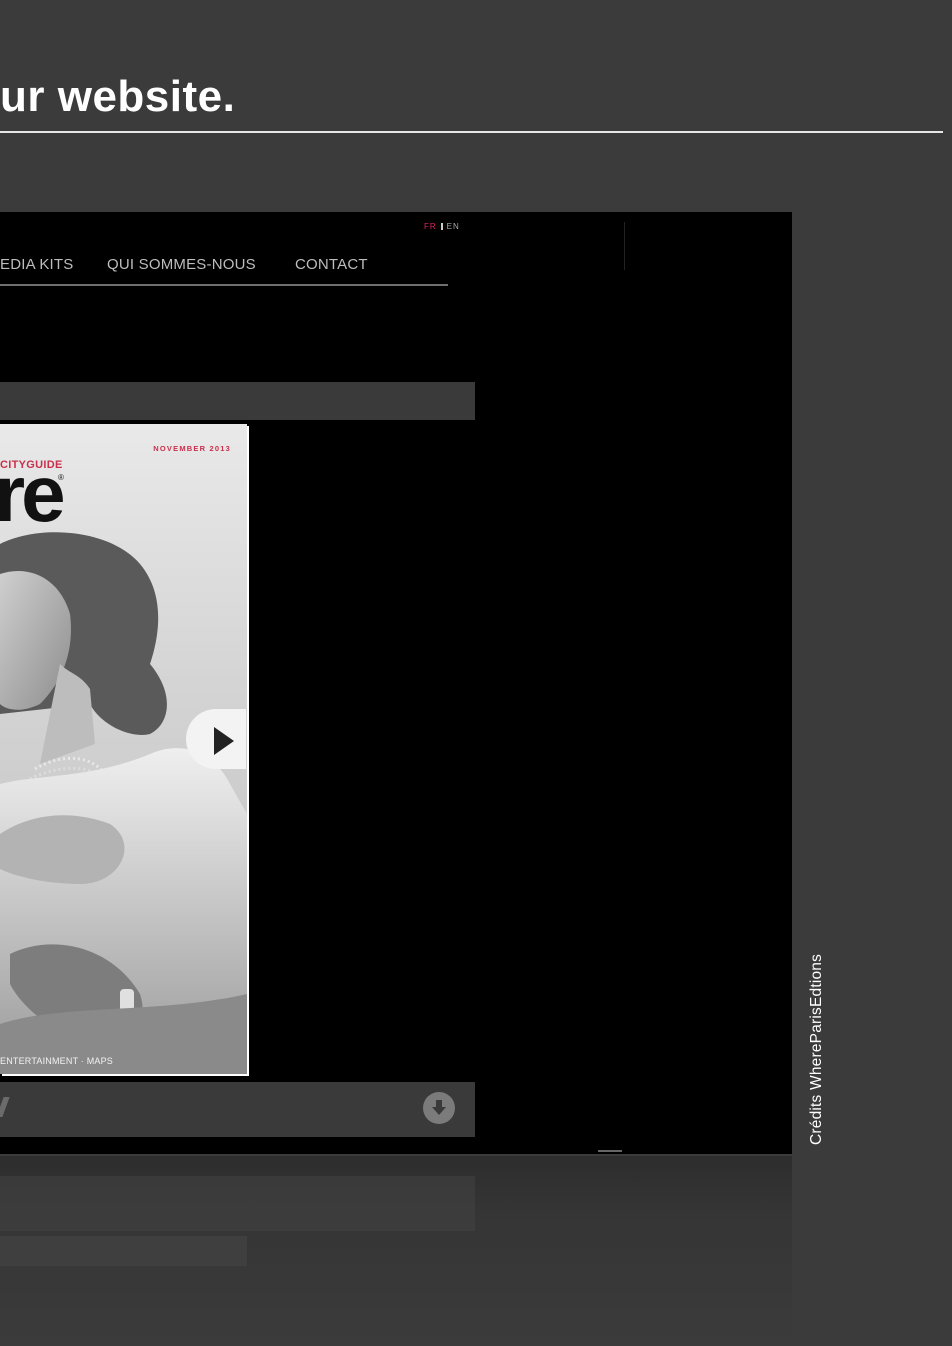 This screenshot has width=952, height=1346. Describe the element at coordinates (396, 1251) in the screenshot. I see `screenshot-reflection` at that location.